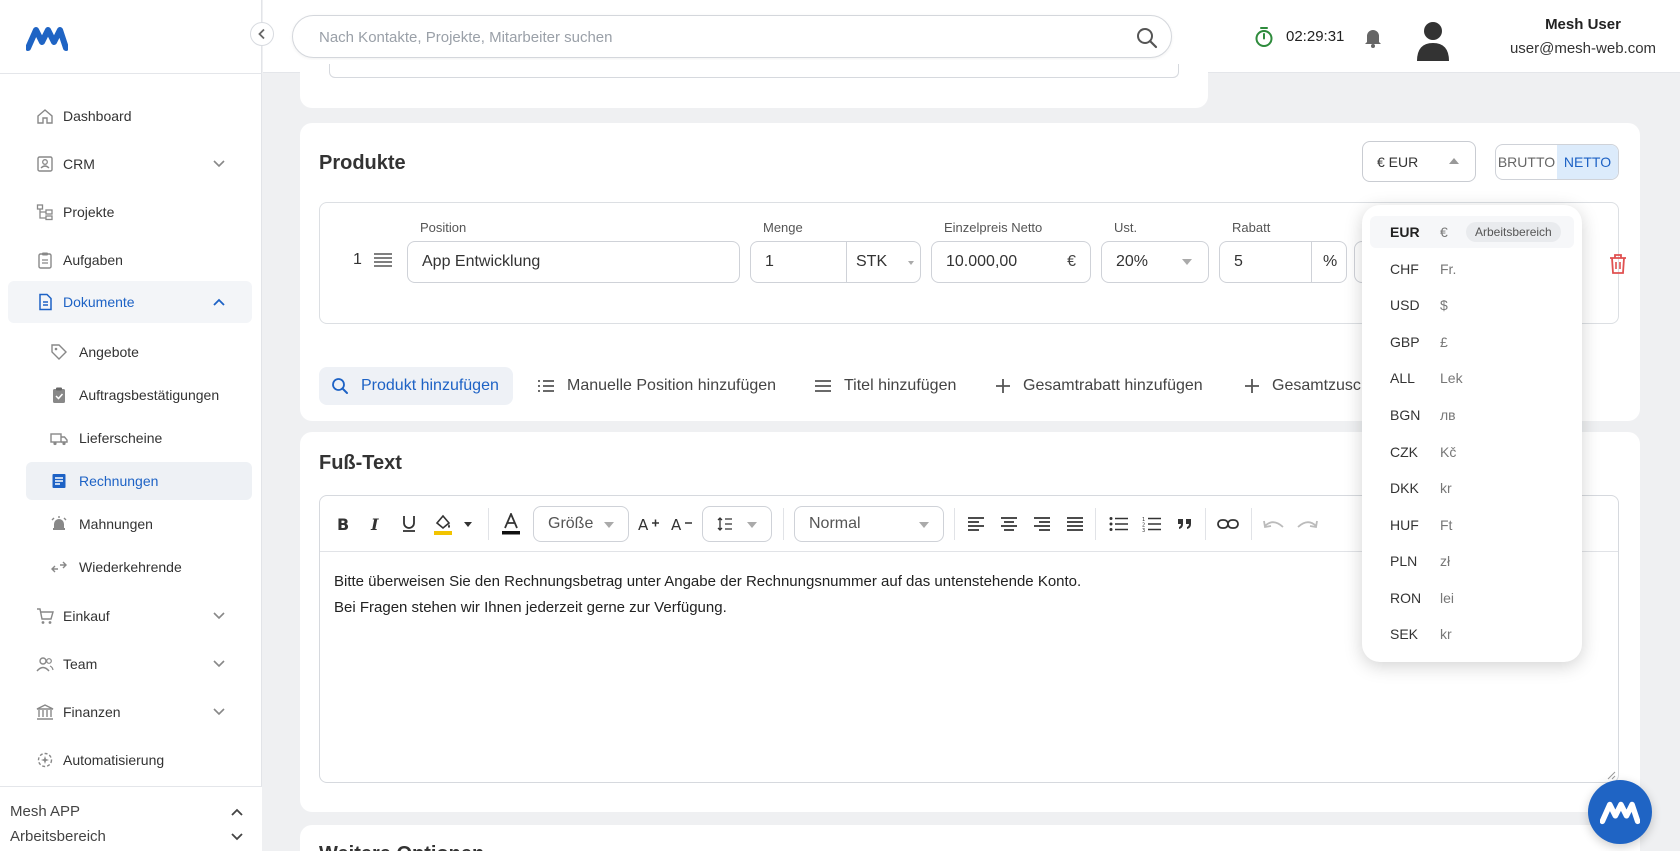 This screenshot has height=851, width=1680. What do you see at coordinates (139, 481) in the screenshot?
I see `sidebar-subitem-rechnungen: Rechnungen` at bounding box center [139, 481].